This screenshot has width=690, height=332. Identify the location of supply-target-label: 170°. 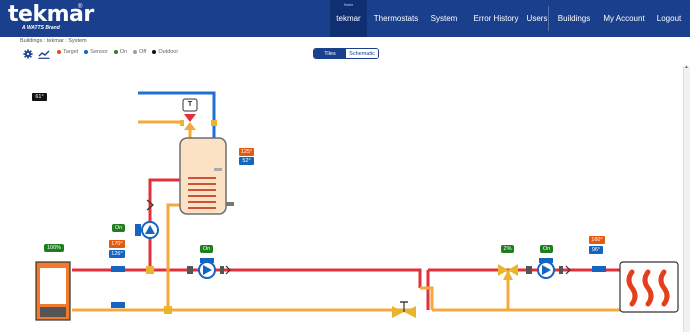
(117, 244).